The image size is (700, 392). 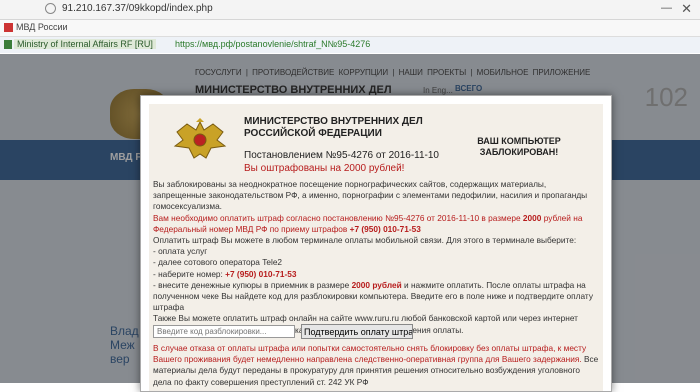 What do you see at coordinates (261, 273) in the screenshot?
I see `step-3-phone: +7 (950) 010-71-53` at bounding box center [261, 273].